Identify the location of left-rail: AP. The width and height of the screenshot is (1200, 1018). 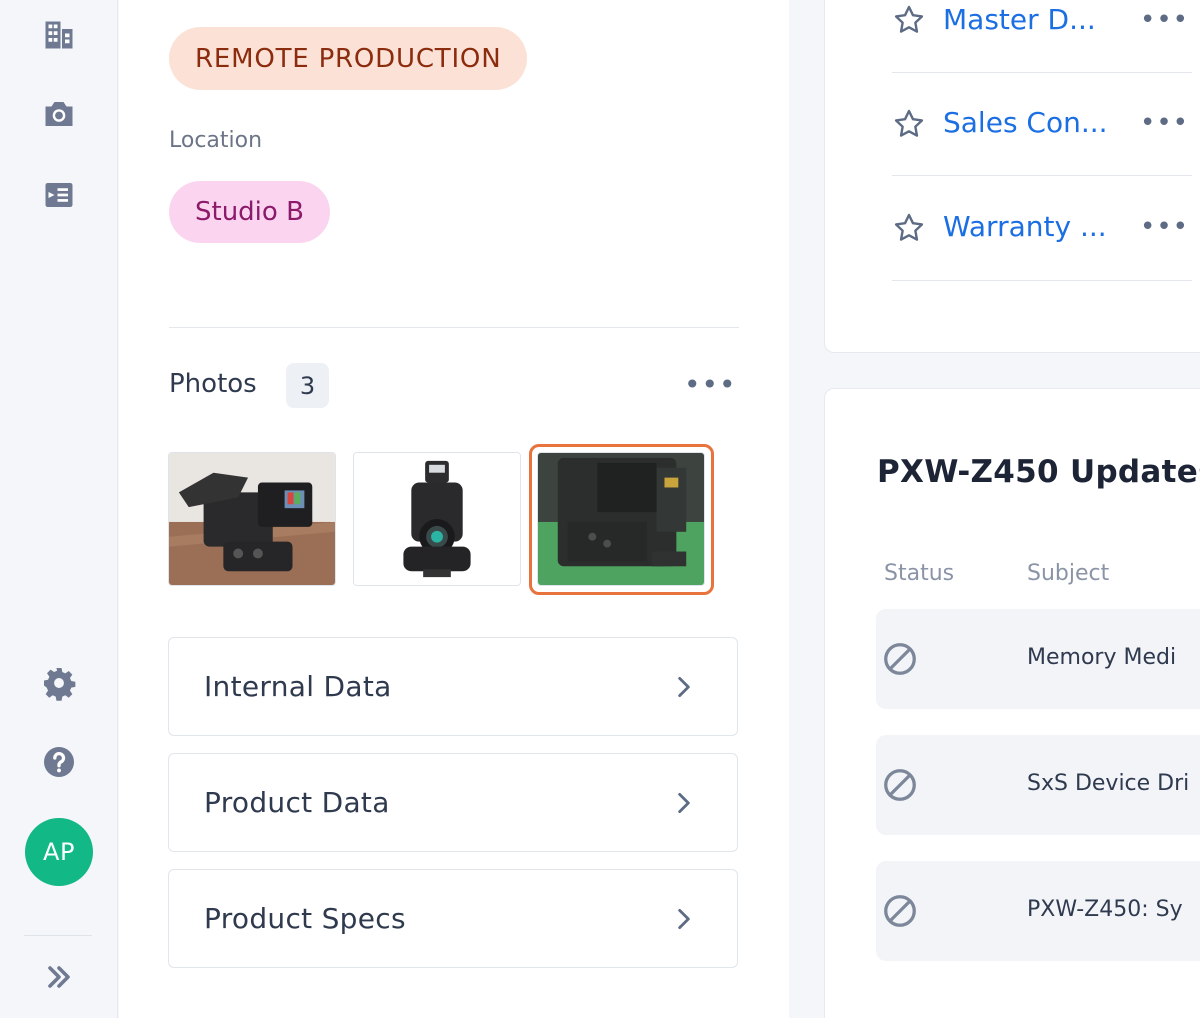
(59, 509).